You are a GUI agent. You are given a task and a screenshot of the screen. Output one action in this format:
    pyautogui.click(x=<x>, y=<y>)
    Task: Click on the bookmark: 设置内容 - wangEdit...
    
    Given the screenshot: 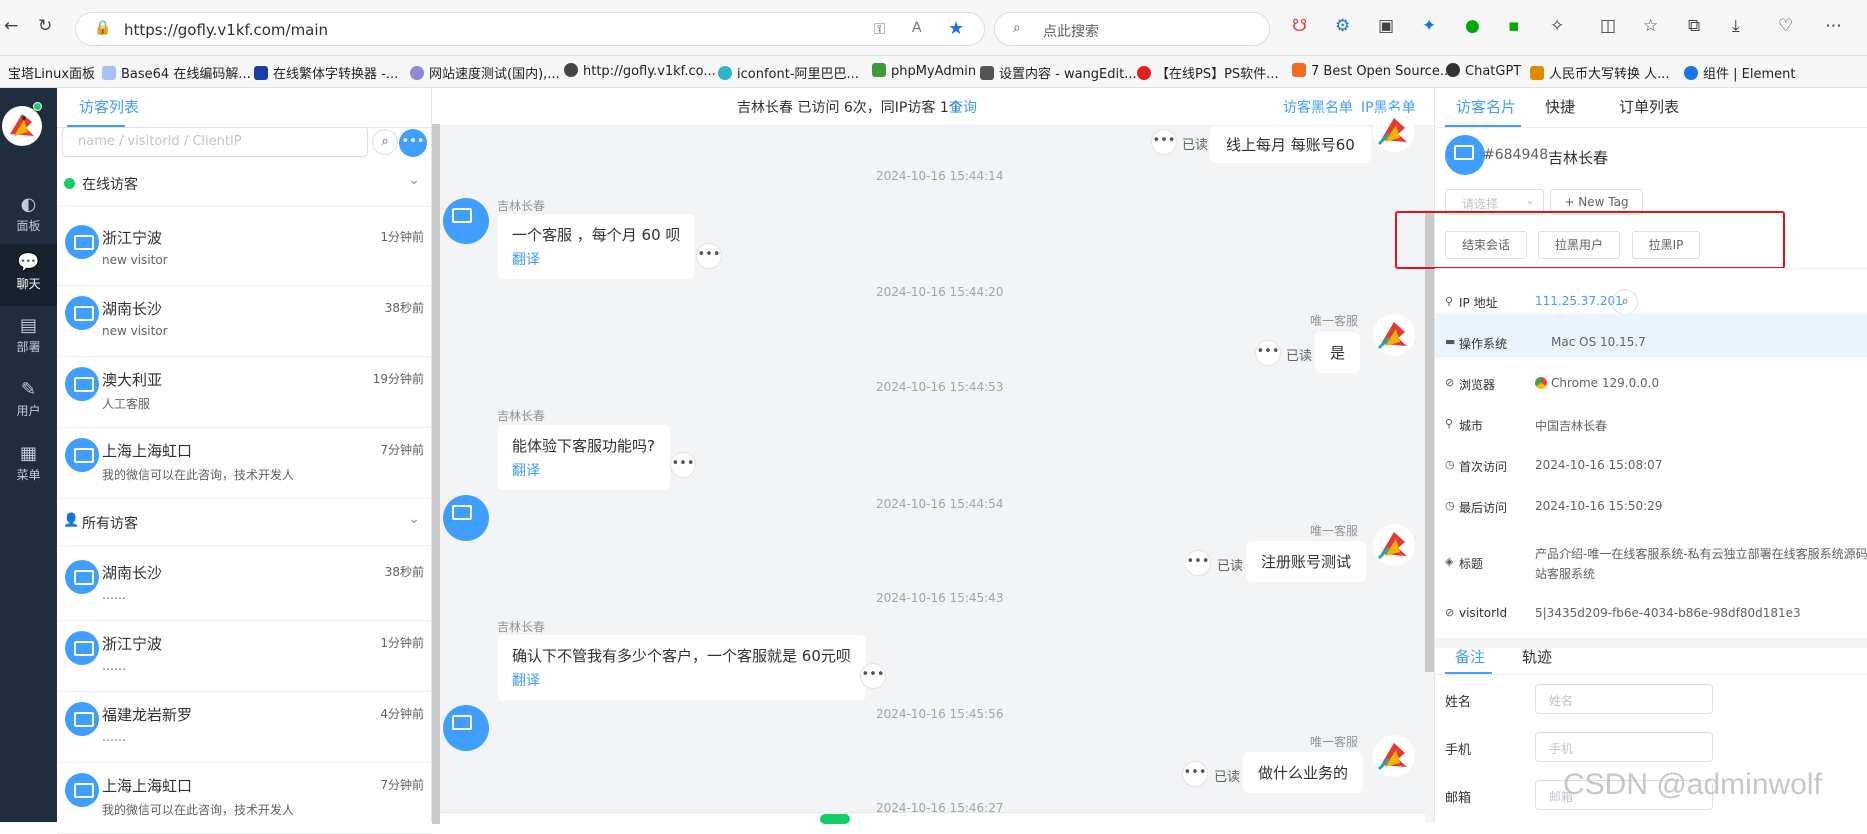 What is the action you would take?
    pyautogui.click(x=1058, y=72)
    